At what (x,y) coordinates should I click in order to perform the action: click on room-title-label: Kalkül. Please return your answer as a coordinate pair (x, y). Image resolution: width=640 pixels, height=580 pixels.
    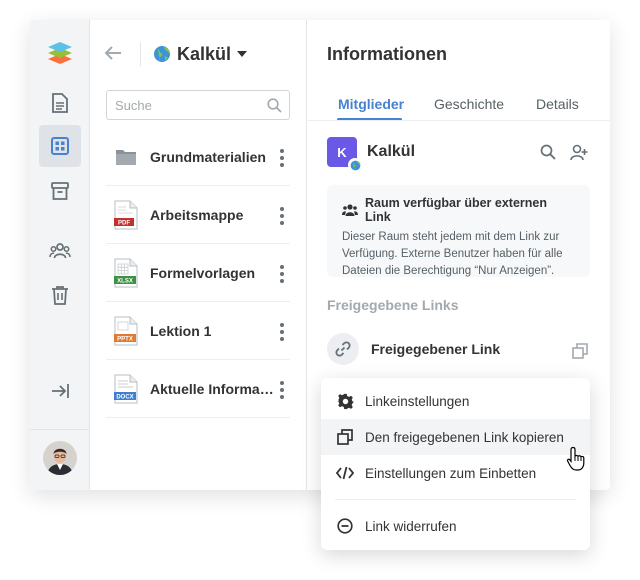
    Looking at the image, I should click on (204, 53).